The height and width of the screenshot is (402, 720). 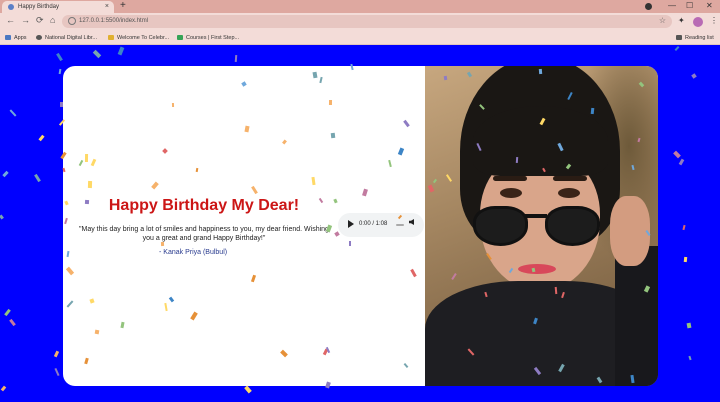 I want to click on play-icon, so click(x=351, y=224).